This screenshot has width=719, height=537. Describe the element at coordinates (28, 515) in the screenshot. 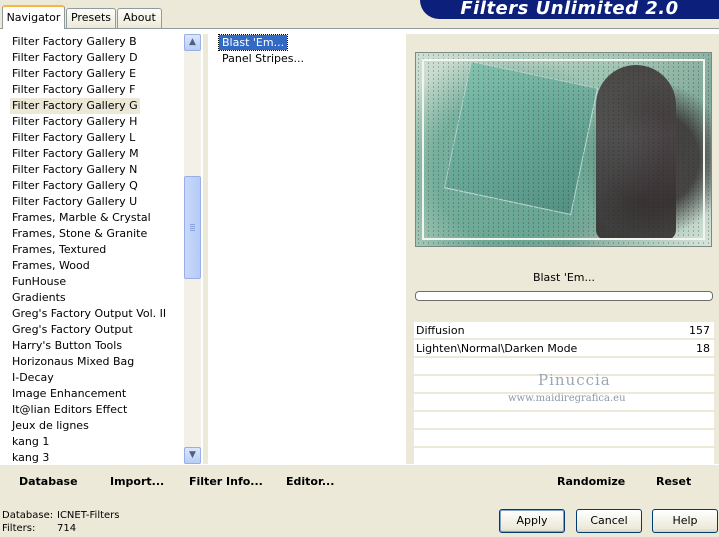

I see `database-status-label: Database:` at that location.